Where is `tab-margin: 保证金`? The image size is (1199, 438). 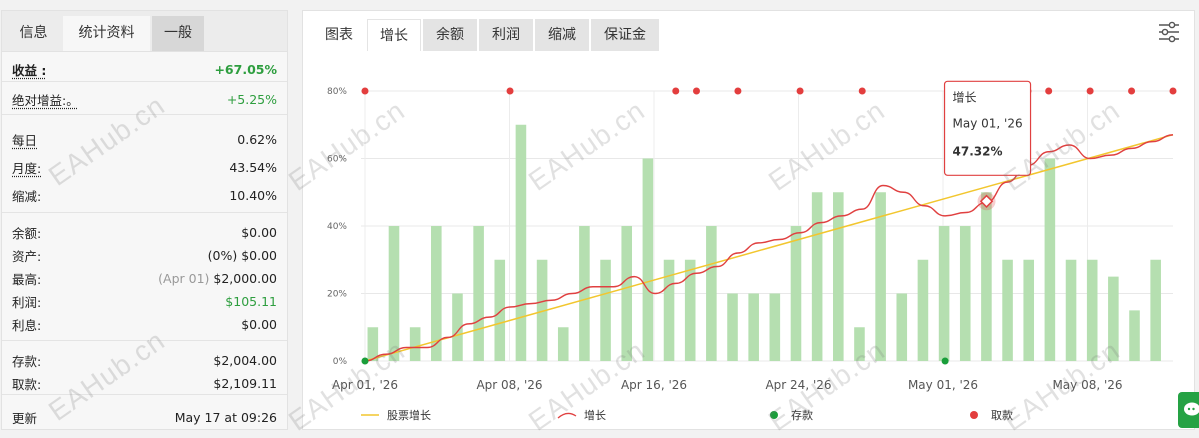 tab-margin: 保证金 is located at coordinates (625, 35).